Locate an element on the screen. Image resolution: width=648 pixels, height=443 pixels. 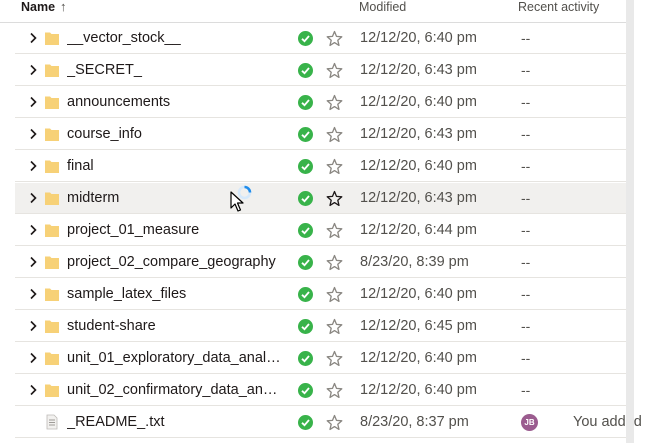
item-name-link: project_01_measure is located at coordinates (175, 230).